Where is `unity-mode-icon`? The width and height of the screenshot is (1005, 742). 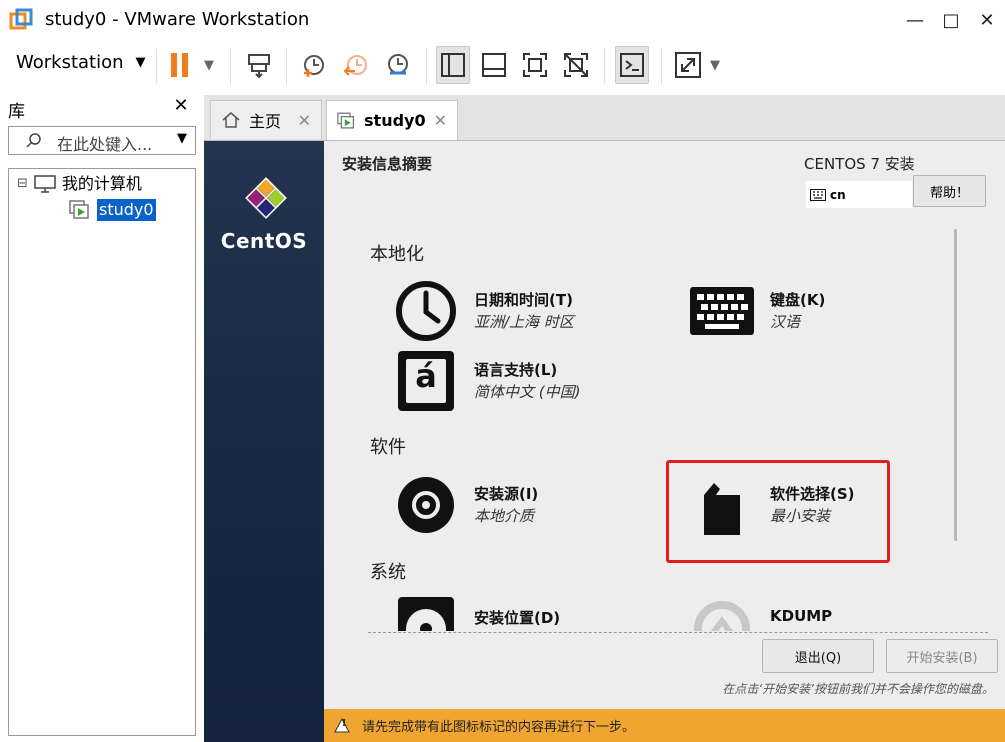 unity-mode-icon is located at coordinates (576, 65).